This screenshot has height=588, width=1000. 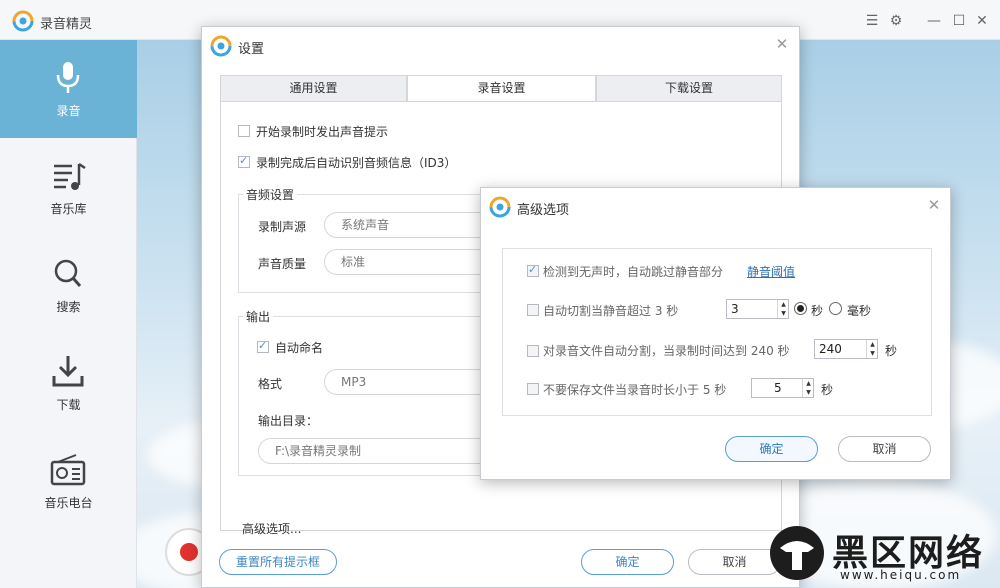 What do you see at coordinates (757, 309) in the screenshot?
I see `auto-cut-stepper: 3 ▲ ▼` at bounding box center [757, 309].